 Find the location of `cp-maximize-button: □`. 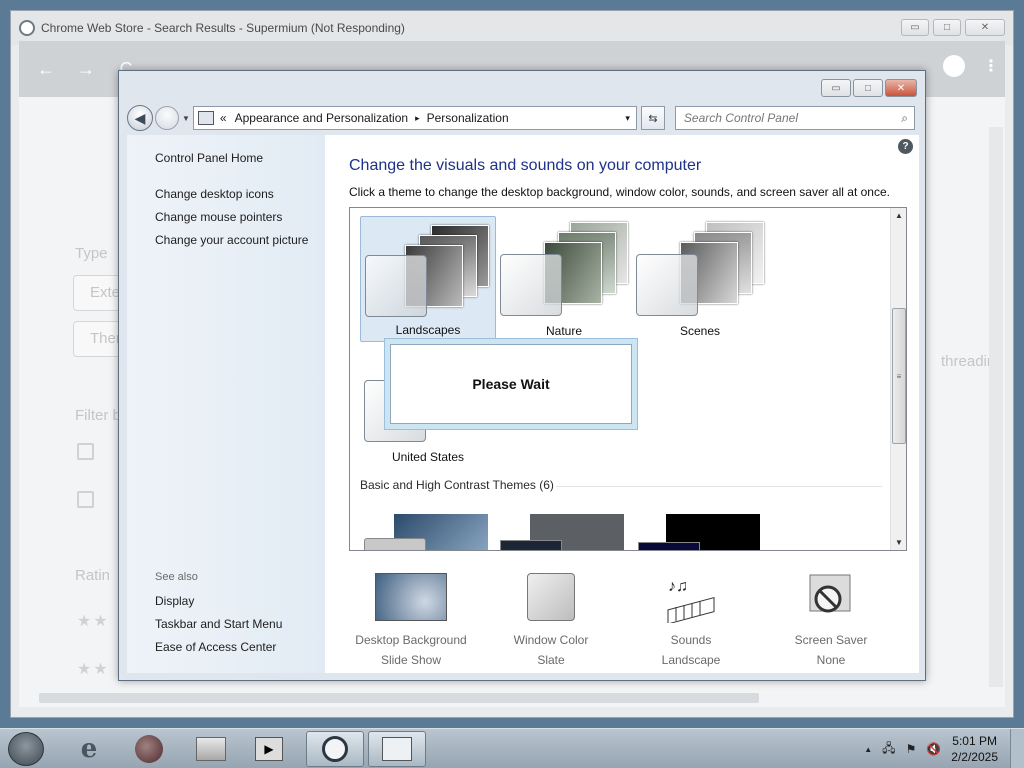

cp-maximize-button: □ is located at coordinates (868, 88).